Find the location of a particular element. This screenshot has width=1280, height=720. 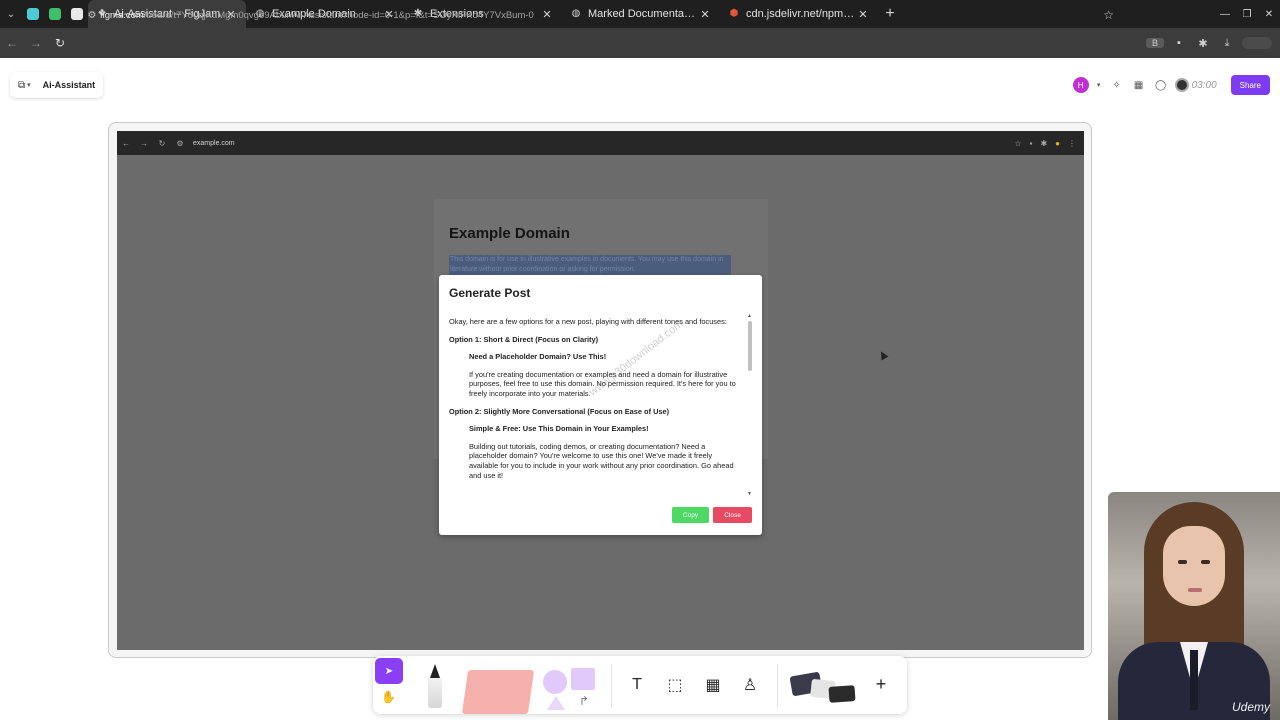

connector-tool-icon: ↱ is located at coordinates (584, 701).